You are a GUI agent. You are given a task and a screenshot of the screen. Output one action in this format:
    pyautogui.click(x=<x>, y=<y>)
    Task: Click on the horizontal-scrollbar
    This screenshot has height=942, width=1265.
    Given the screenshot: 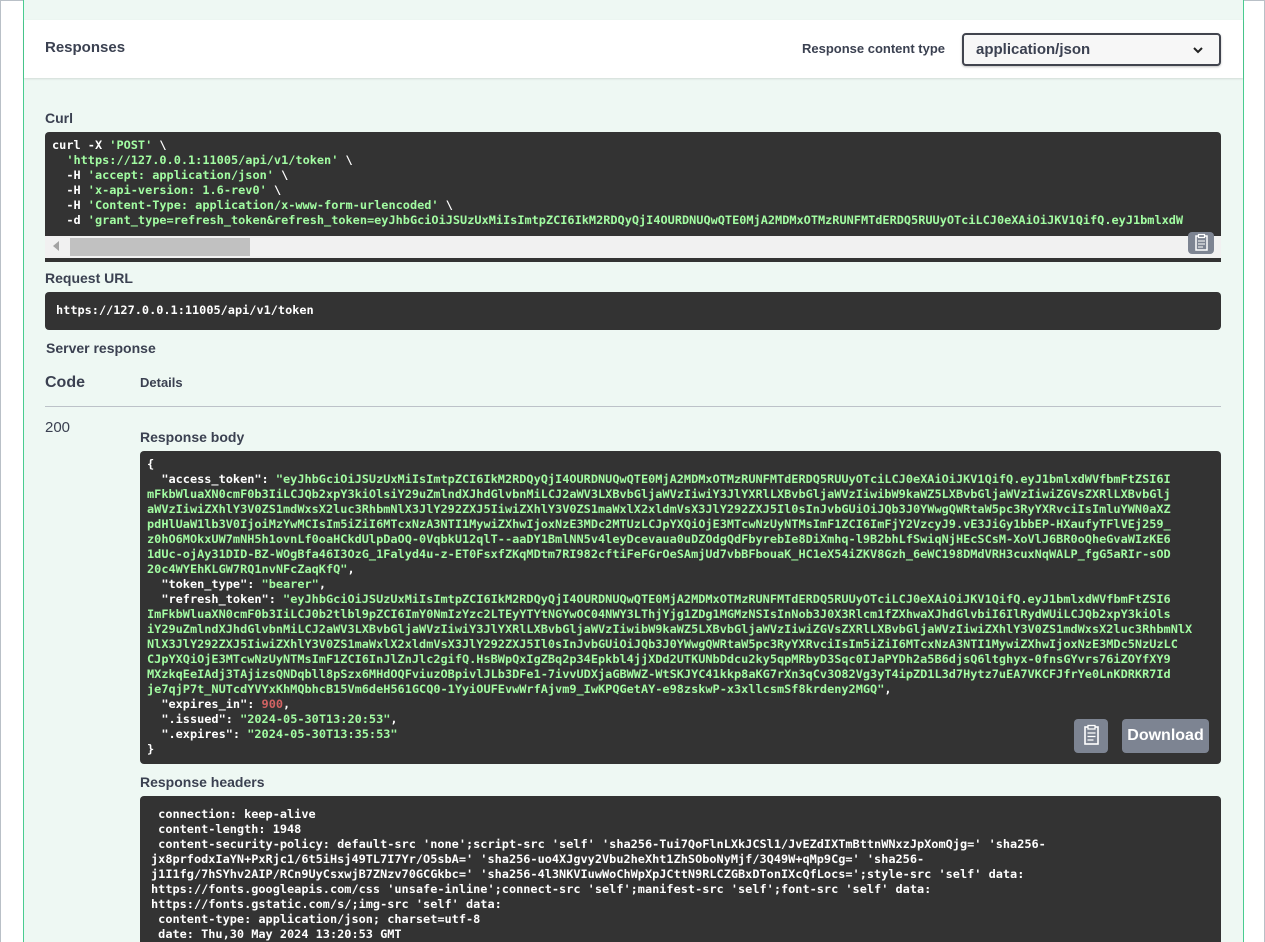 What is the action you would take?
    pyautogui.click(x=633, y=247)
    